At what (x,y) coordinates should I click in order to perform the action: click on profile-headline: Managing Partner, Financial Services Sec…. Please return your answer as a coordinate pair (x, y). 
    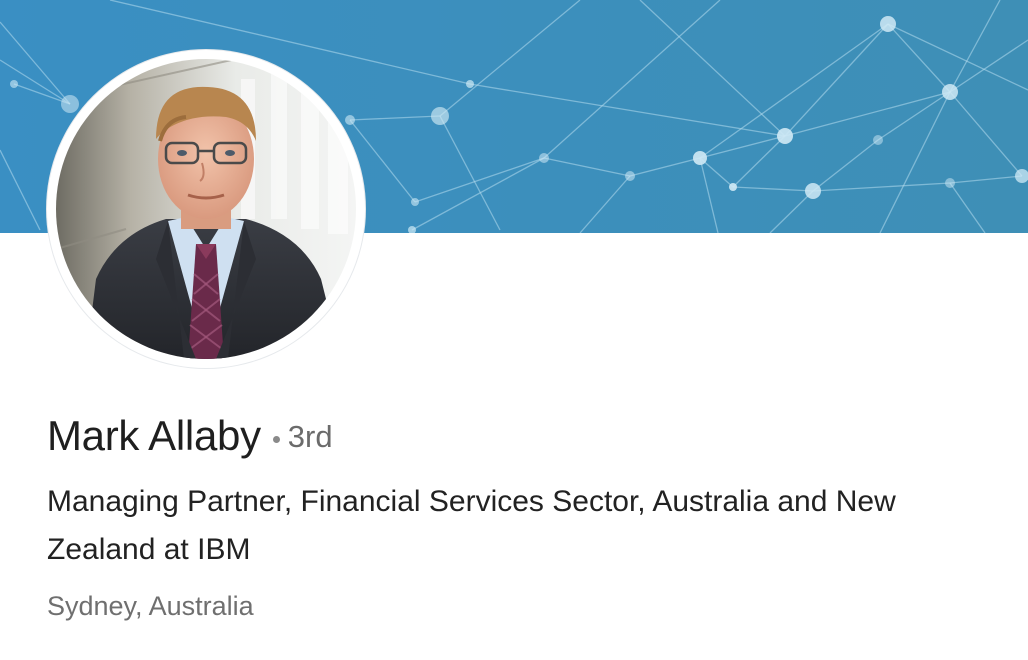
    Looking at the image, I should click on (471, 525).